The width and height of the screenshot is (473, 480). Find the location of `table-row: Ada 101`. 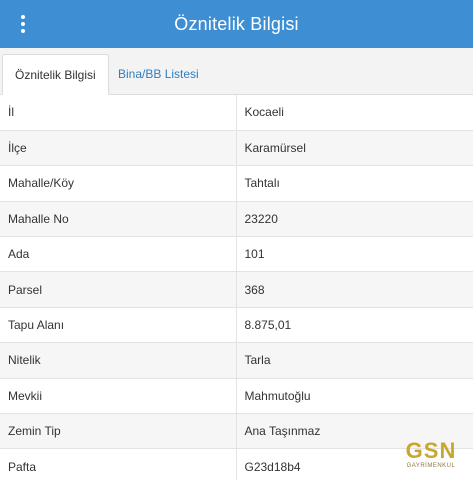

table-row: Ada 101 is located at coordinates (236, 254).